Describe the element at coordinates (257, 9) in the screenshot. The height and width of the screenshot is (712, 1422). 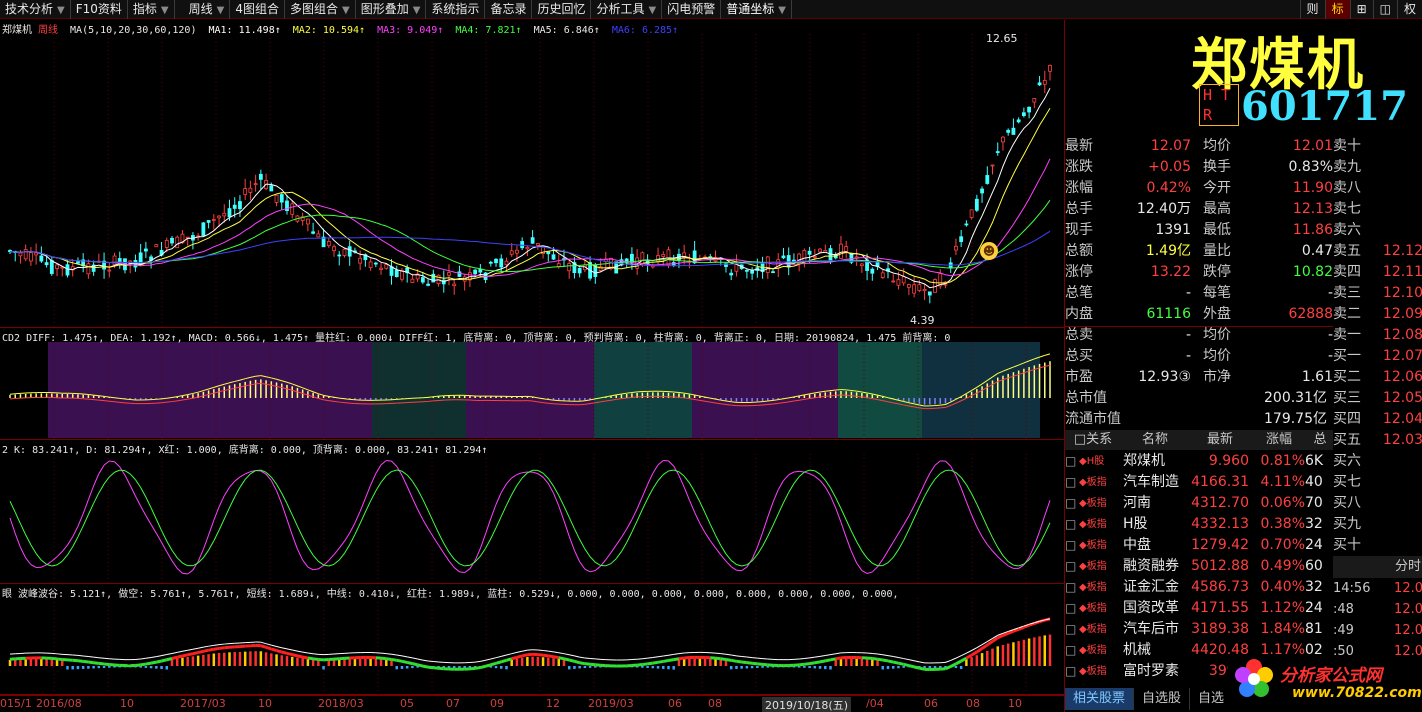
I see `toolbar-4-chart: 4图组合` at that location.